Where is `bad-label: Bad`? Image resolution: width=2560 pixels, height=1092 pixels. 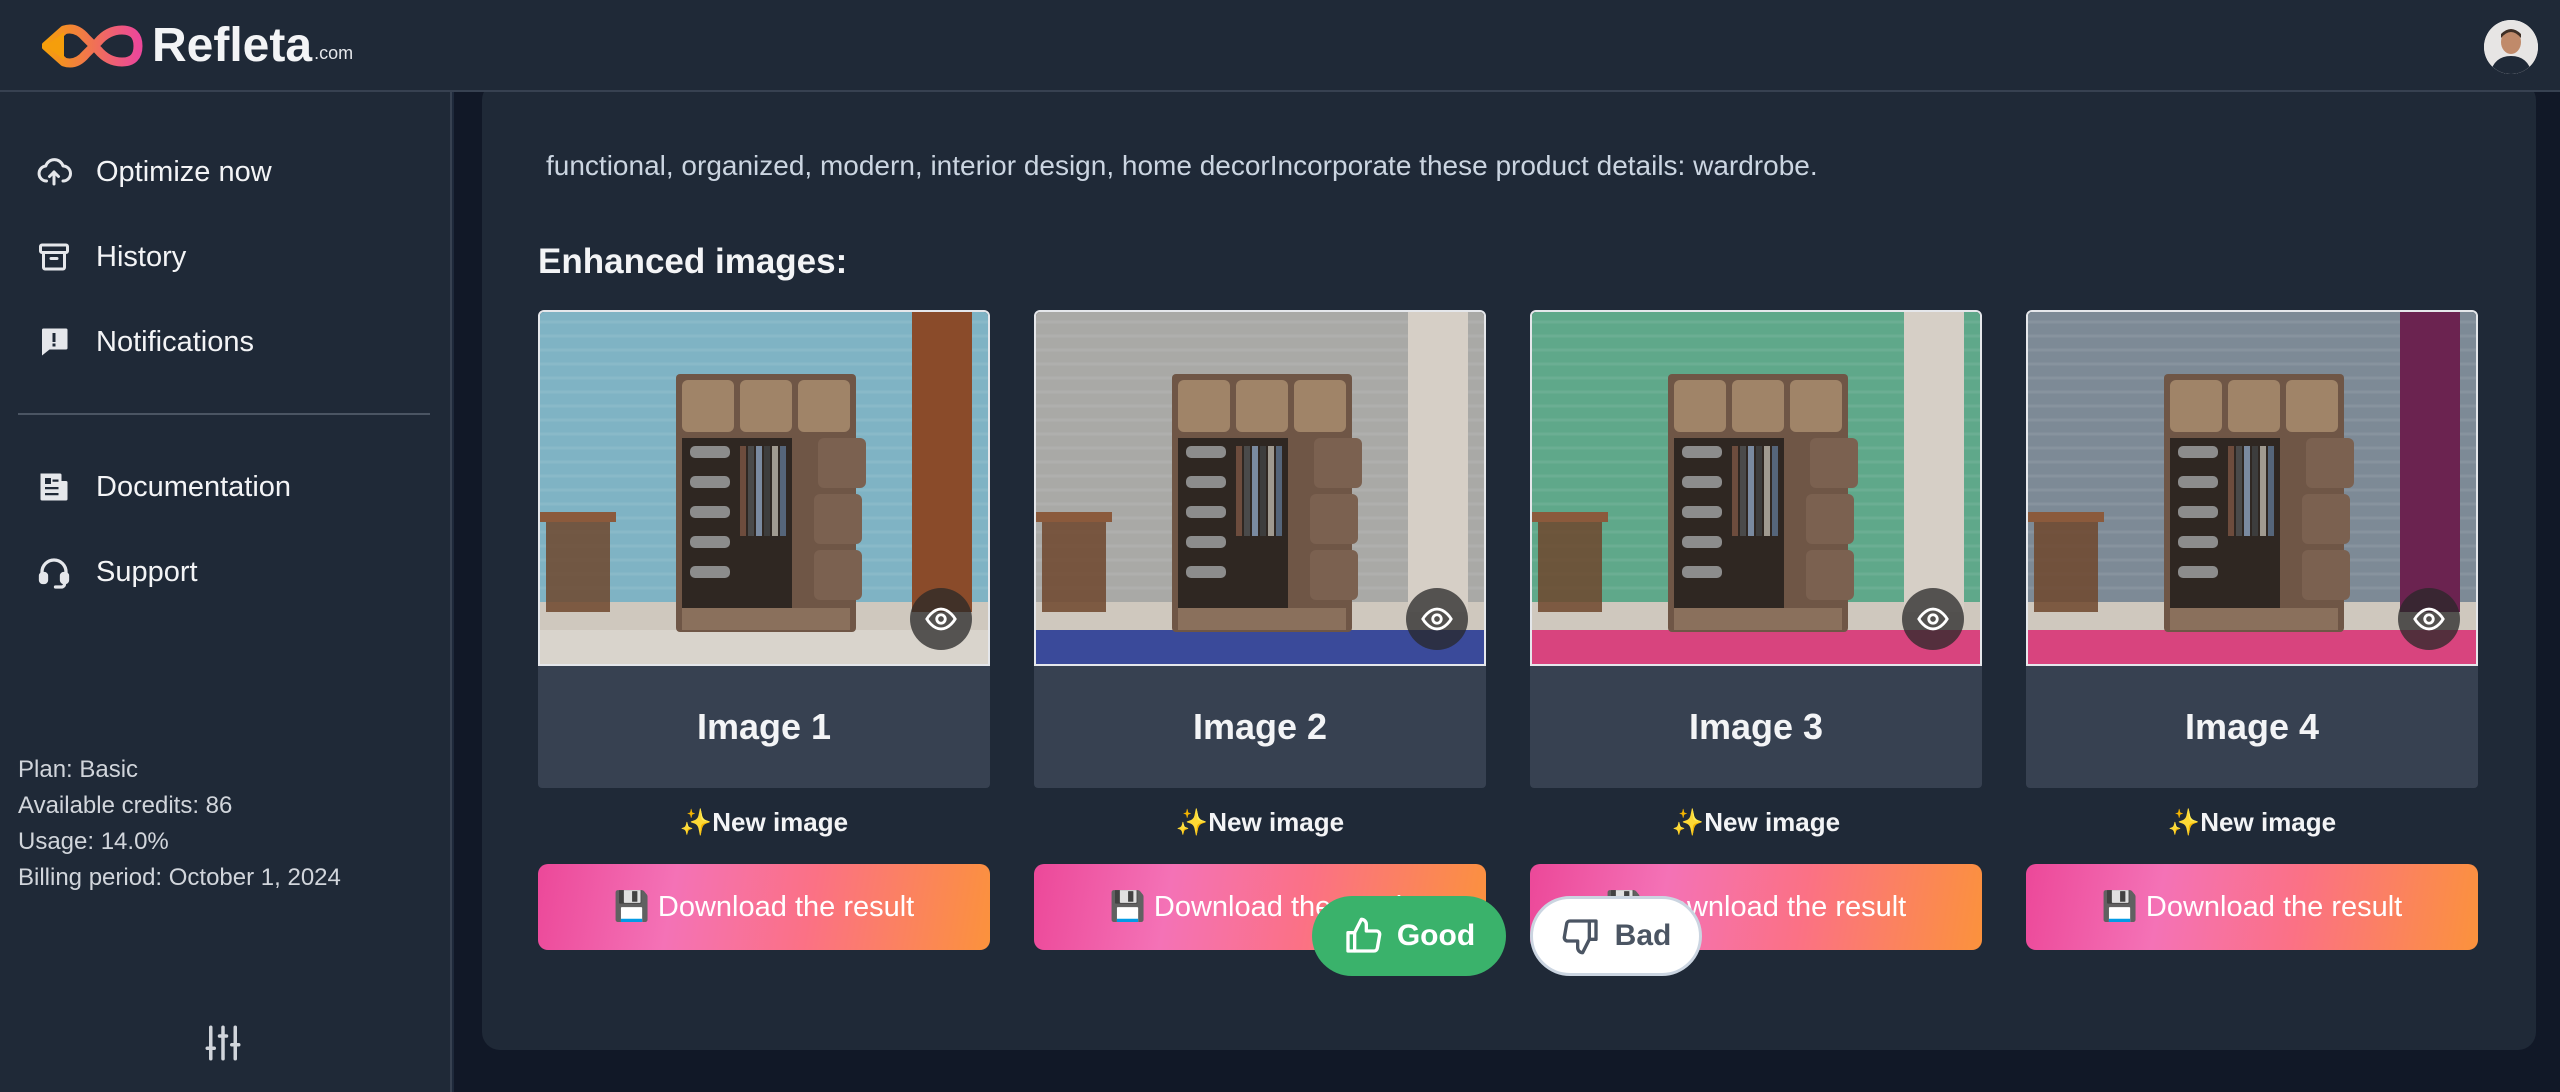
bad-label: Bad is located at coordinates (1643, 935).